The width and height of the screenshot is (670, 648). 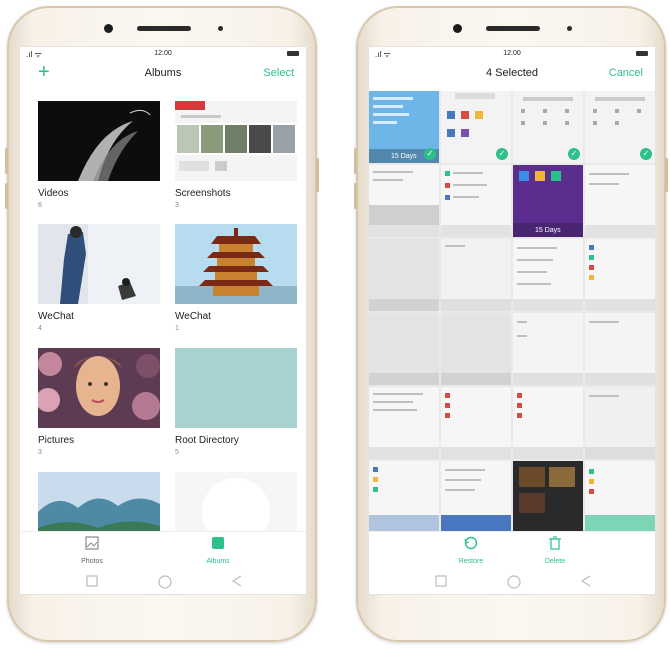 I want to click on album-wechat: WeChat 4, so click(x=99, y=278).